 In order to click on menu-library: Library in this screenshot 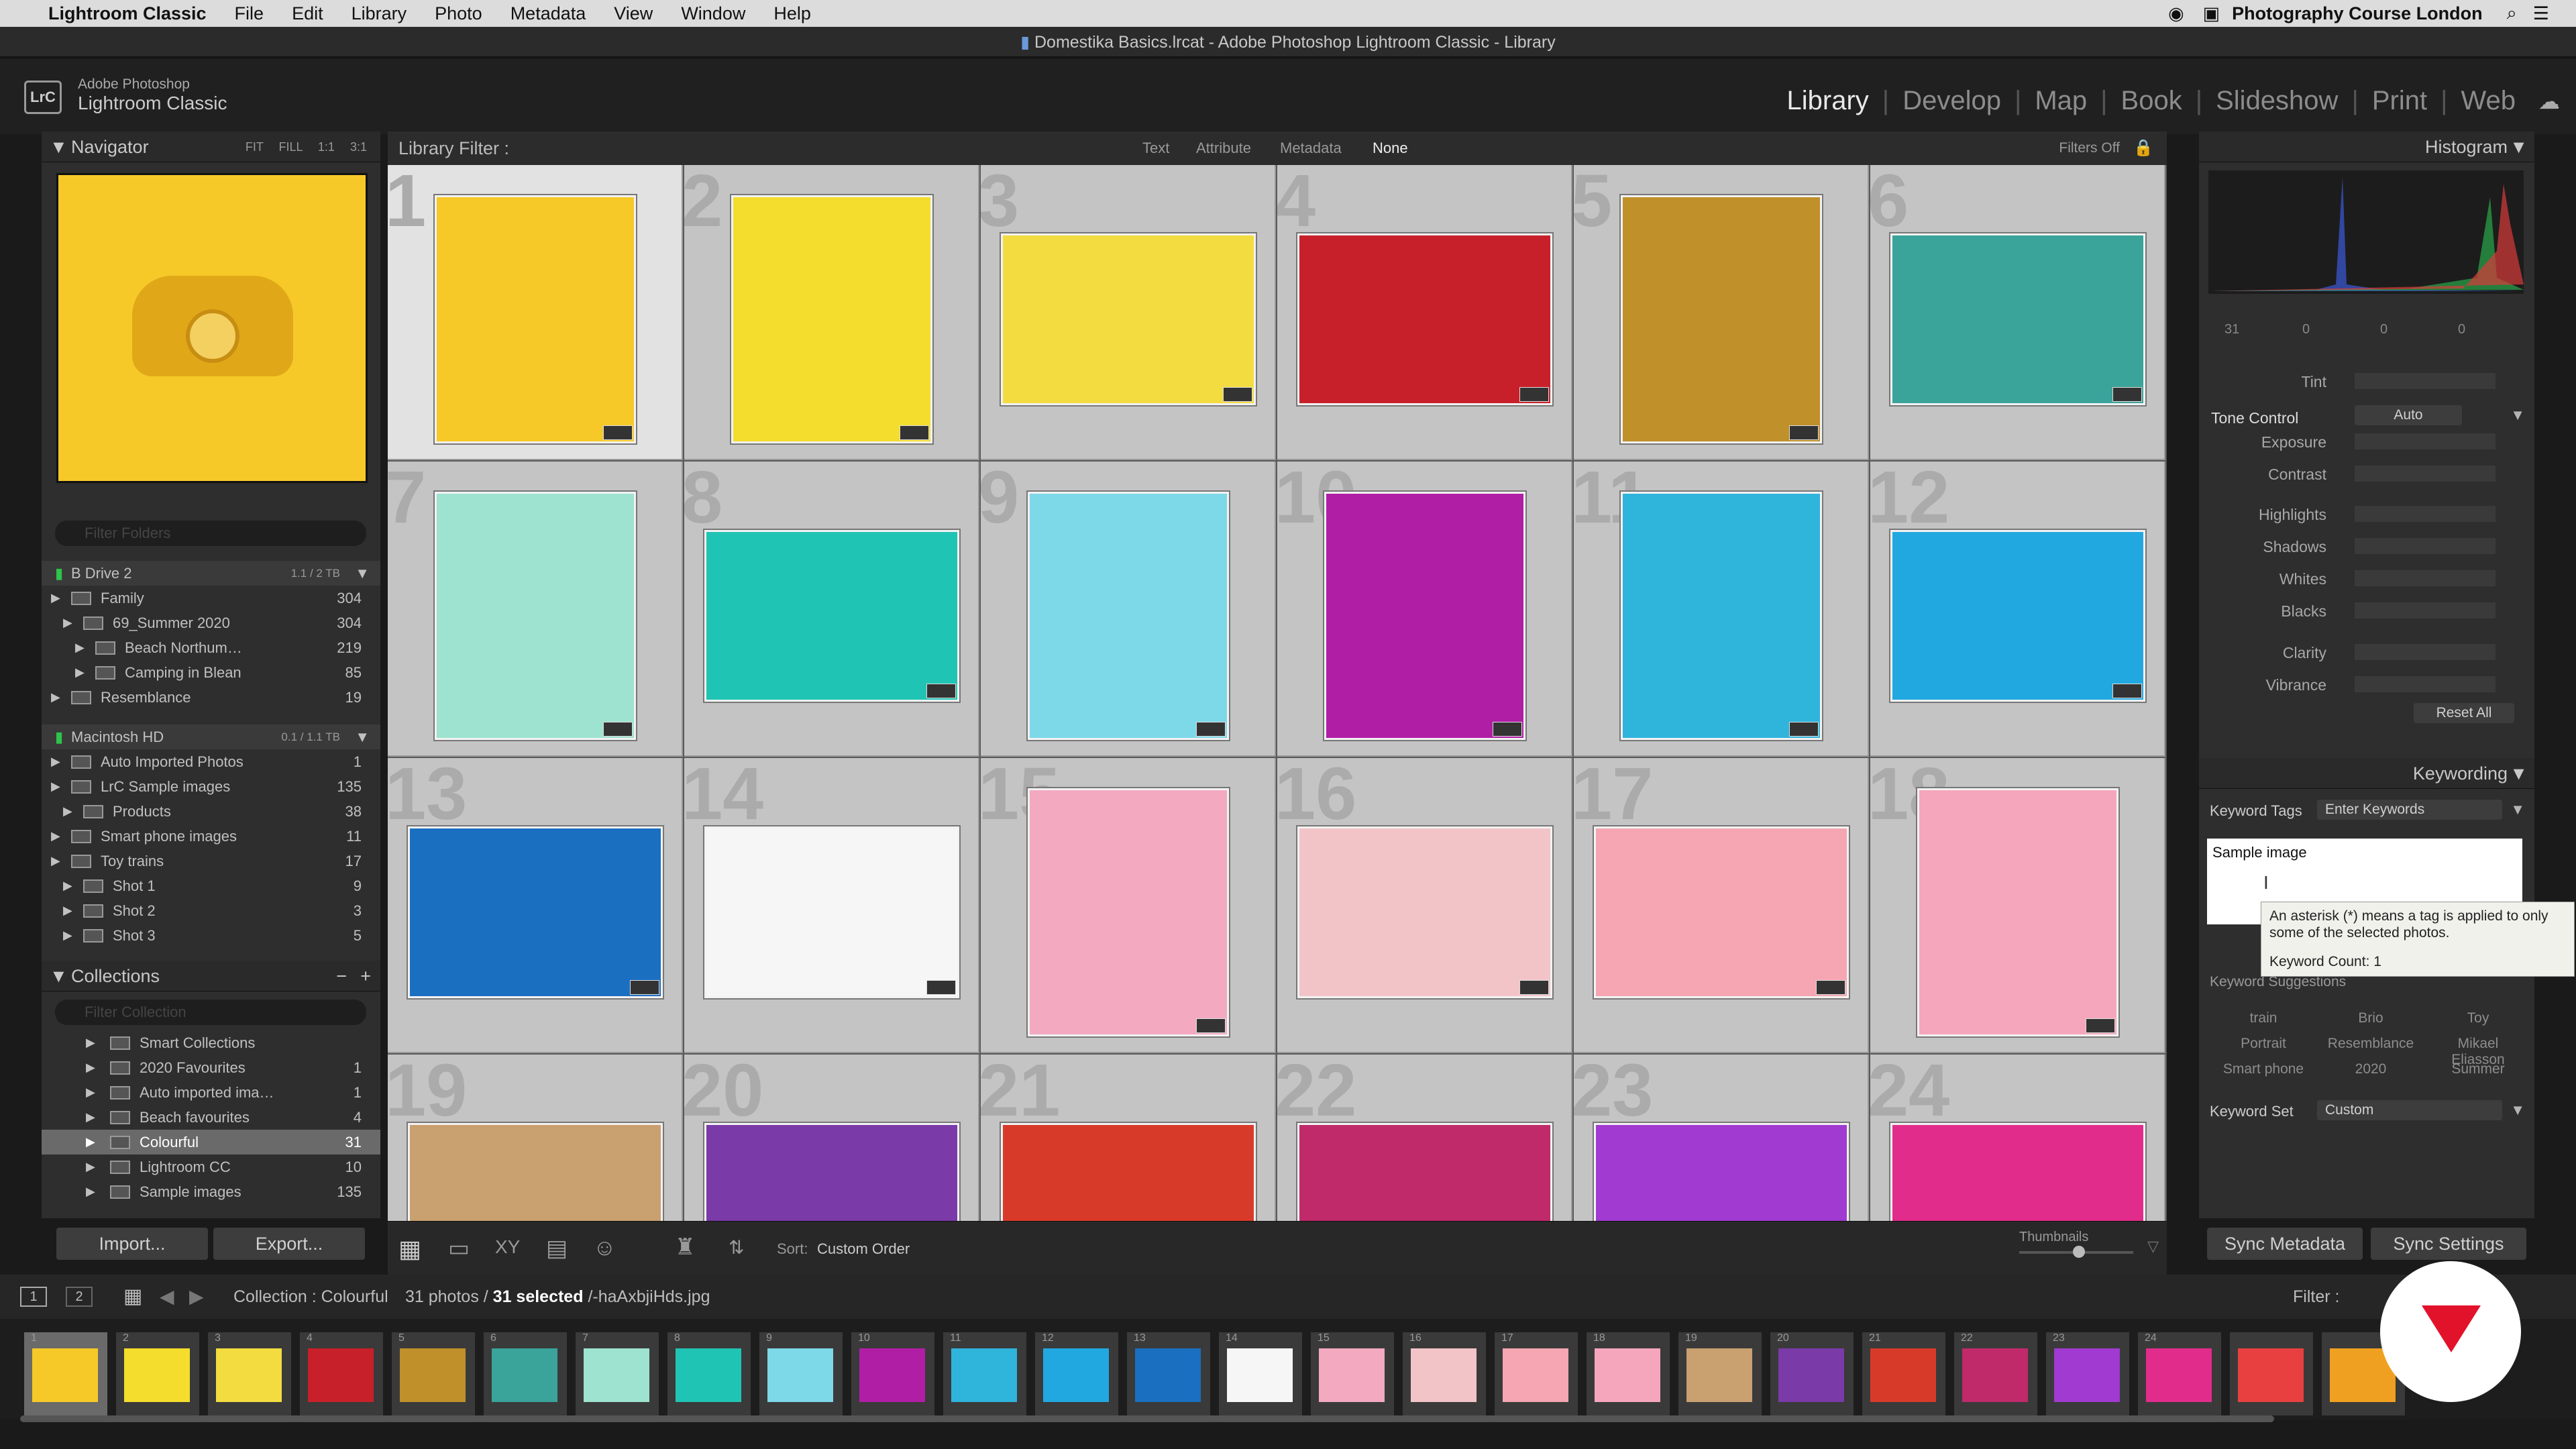, I will do `click(379, 13)`.